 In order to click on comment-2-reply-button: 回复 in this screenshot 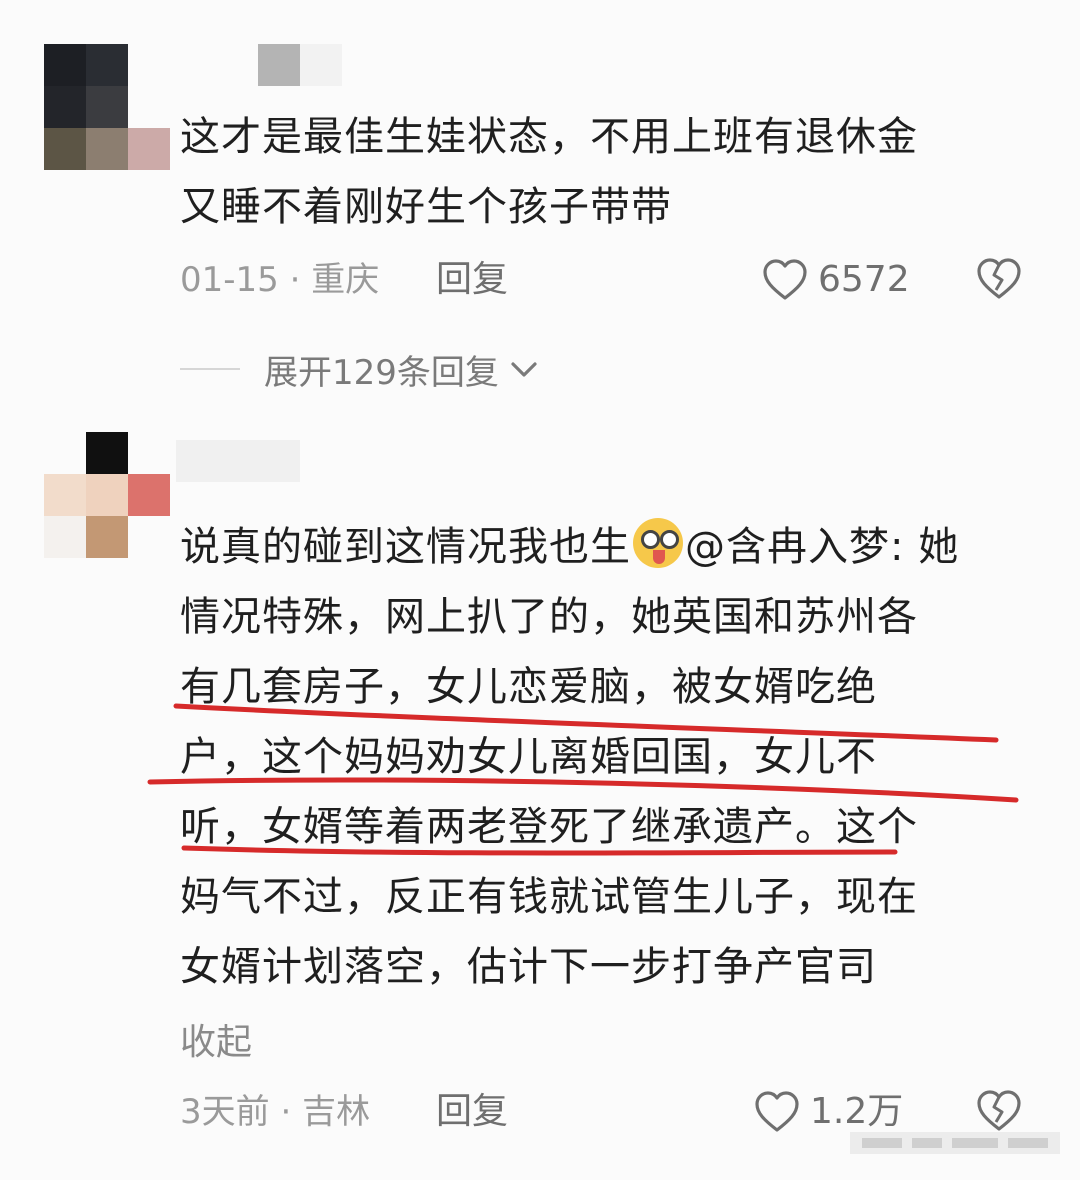, I will do `click(472, 1112)`.